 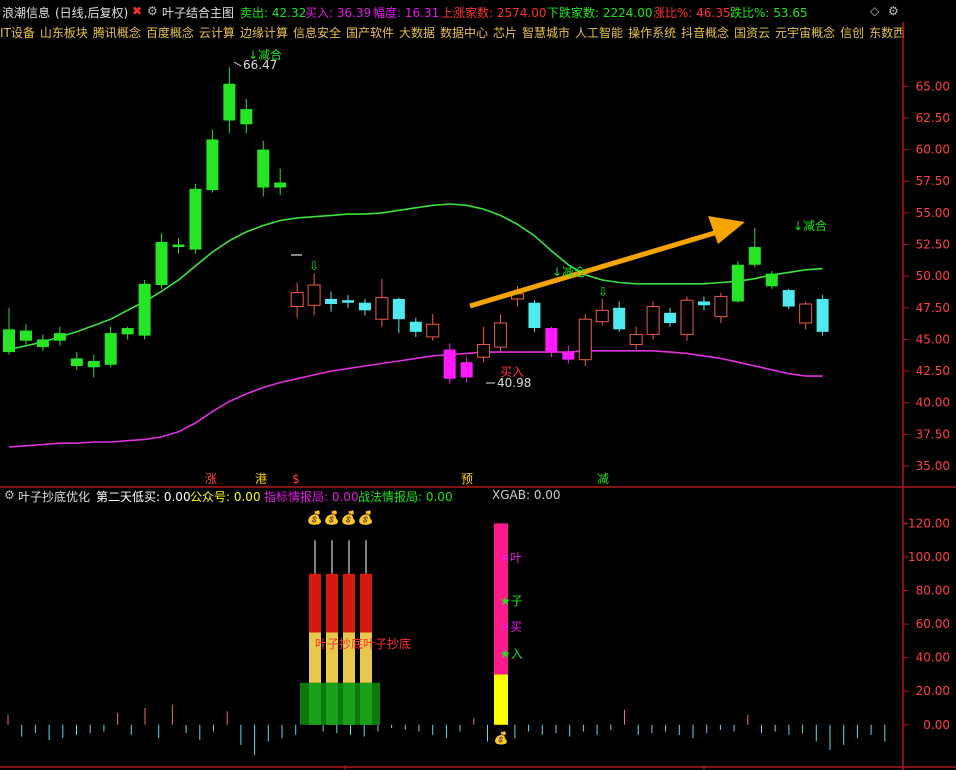 What do you see at coordinates (810, 225) in the screenshot?
I see `chart-annotation: ↓减合` at bounding box center [810, 225].